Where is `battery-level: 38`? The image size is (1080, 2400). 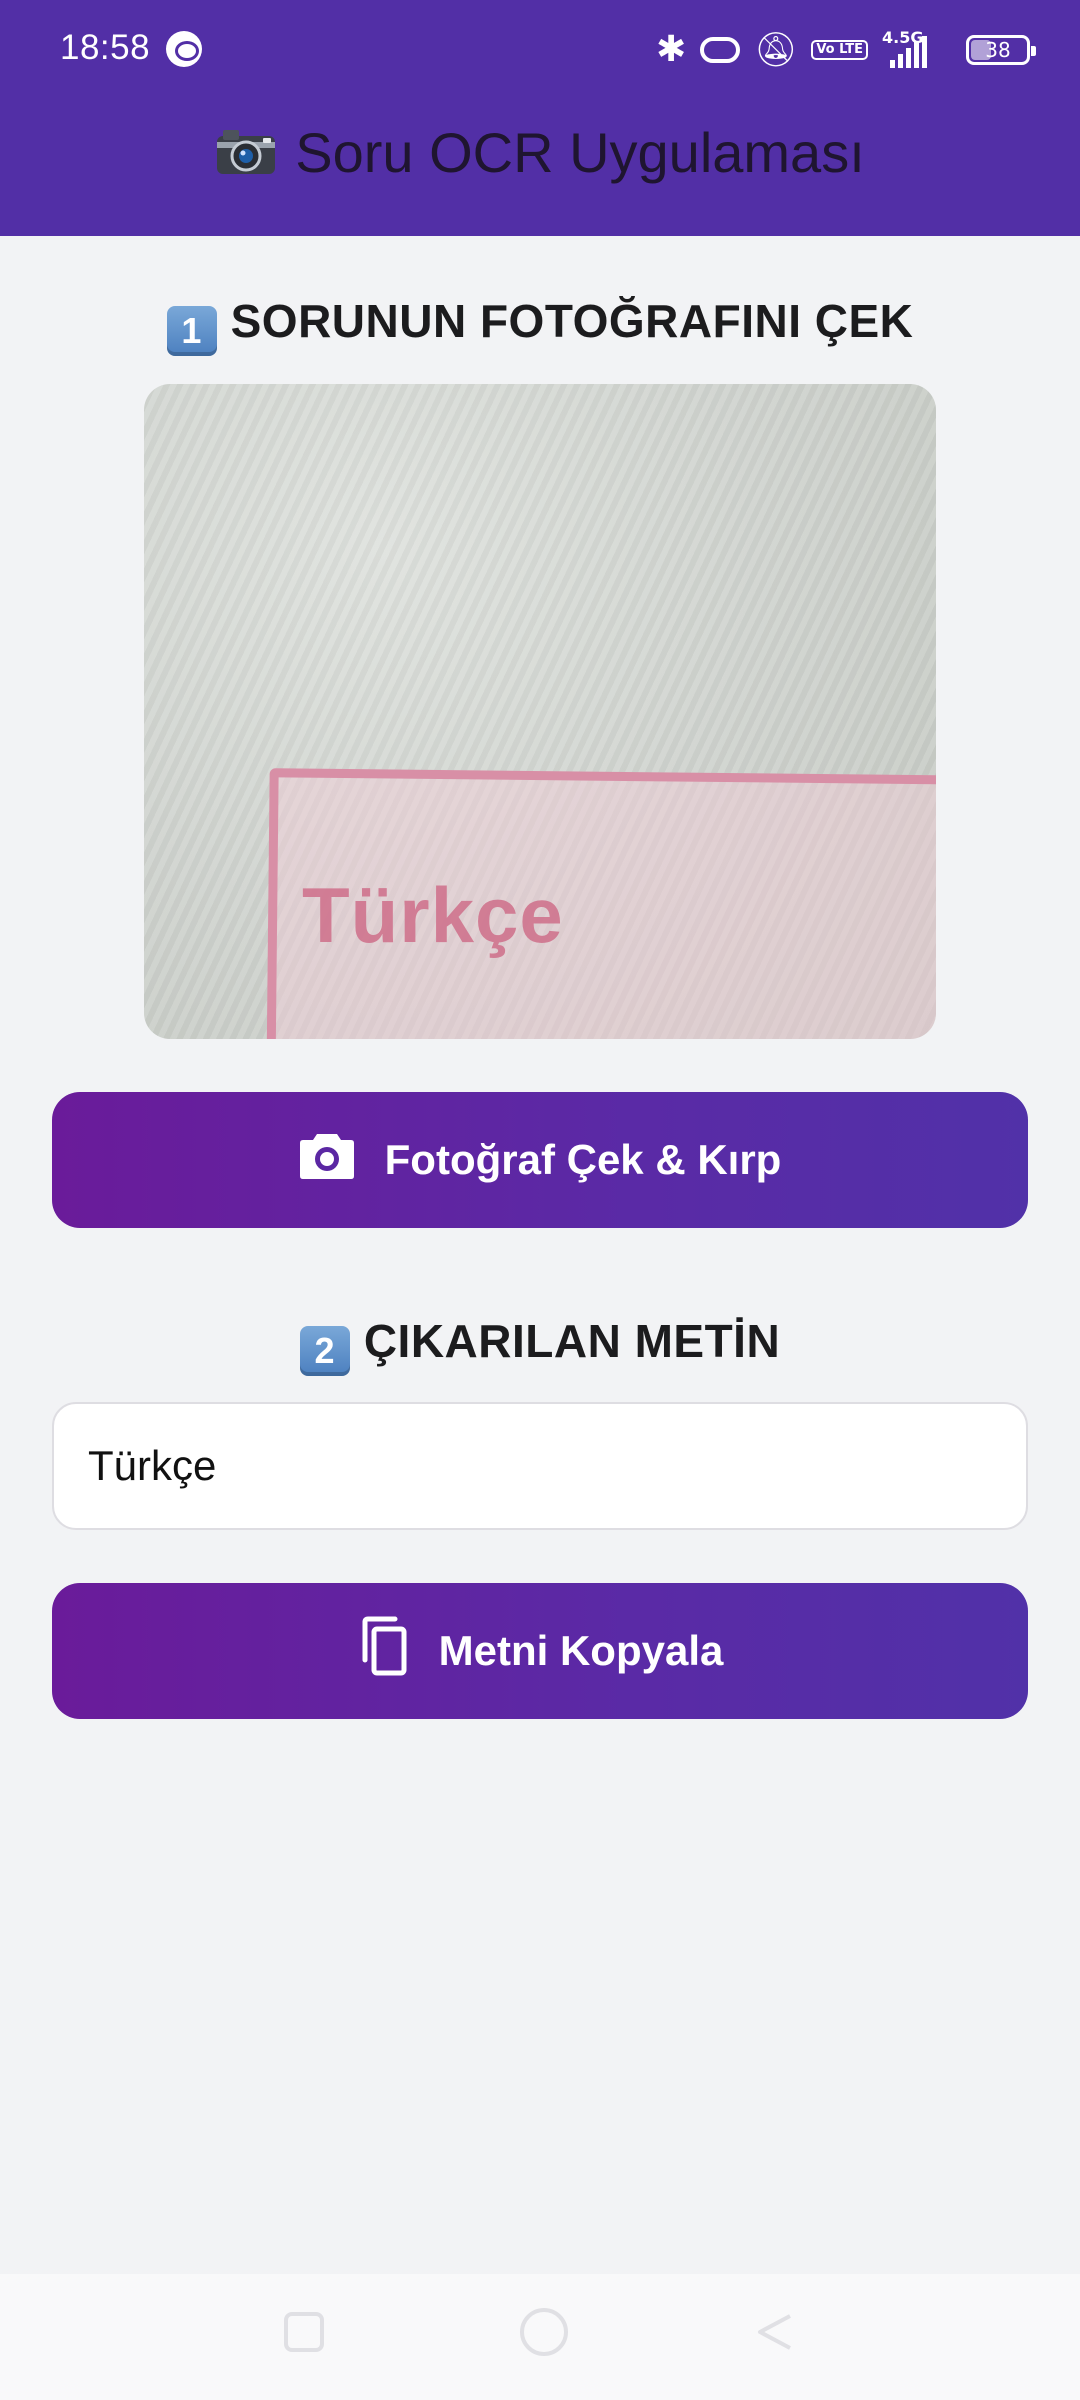 battery-level: 38 is located at coordinates (998, 50).